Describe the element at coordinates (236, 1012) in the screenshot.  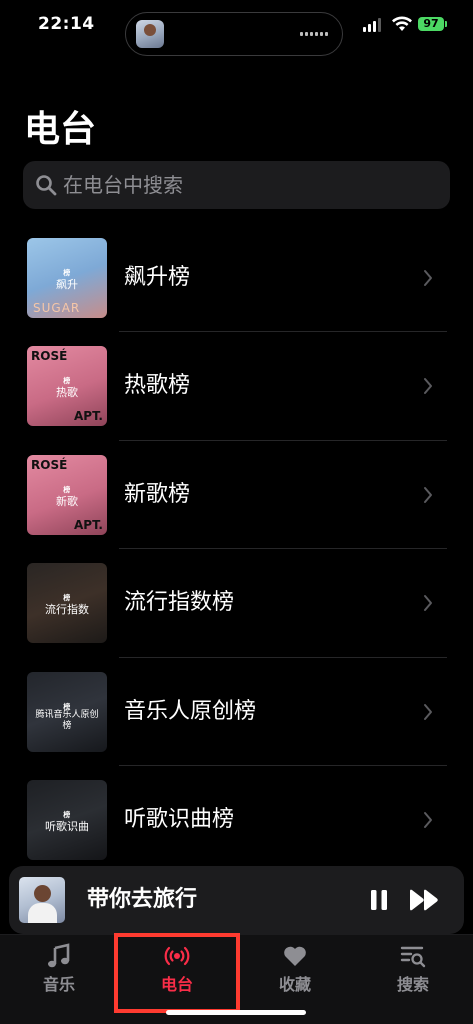
I see `home-indicator` at that location.